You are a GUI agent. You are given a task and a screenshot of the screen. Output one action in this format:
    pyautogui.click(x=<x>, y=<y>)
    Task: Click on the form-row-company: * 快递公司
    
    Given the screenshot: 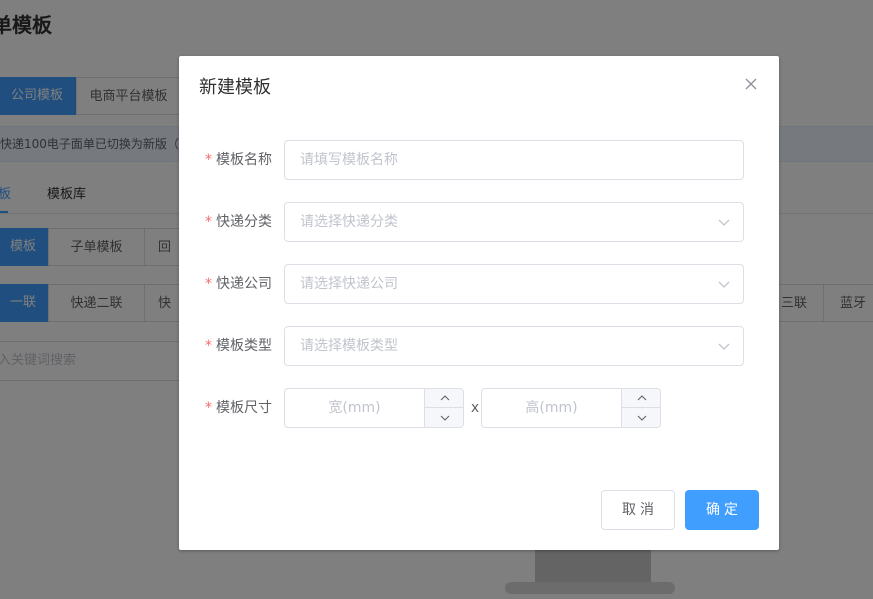 What is the action you would take?
    pyautogui.click(x=479, y=284)
    